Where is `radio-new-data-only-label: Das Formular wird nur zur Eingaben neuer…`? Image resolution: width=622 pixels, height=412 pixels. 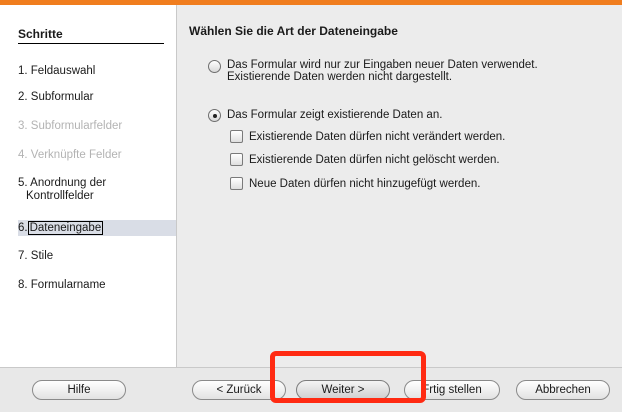
radio-new-data-only-label: Das Formular wird nur zur Eingaben neuer… is located at coordinates (382, 71).